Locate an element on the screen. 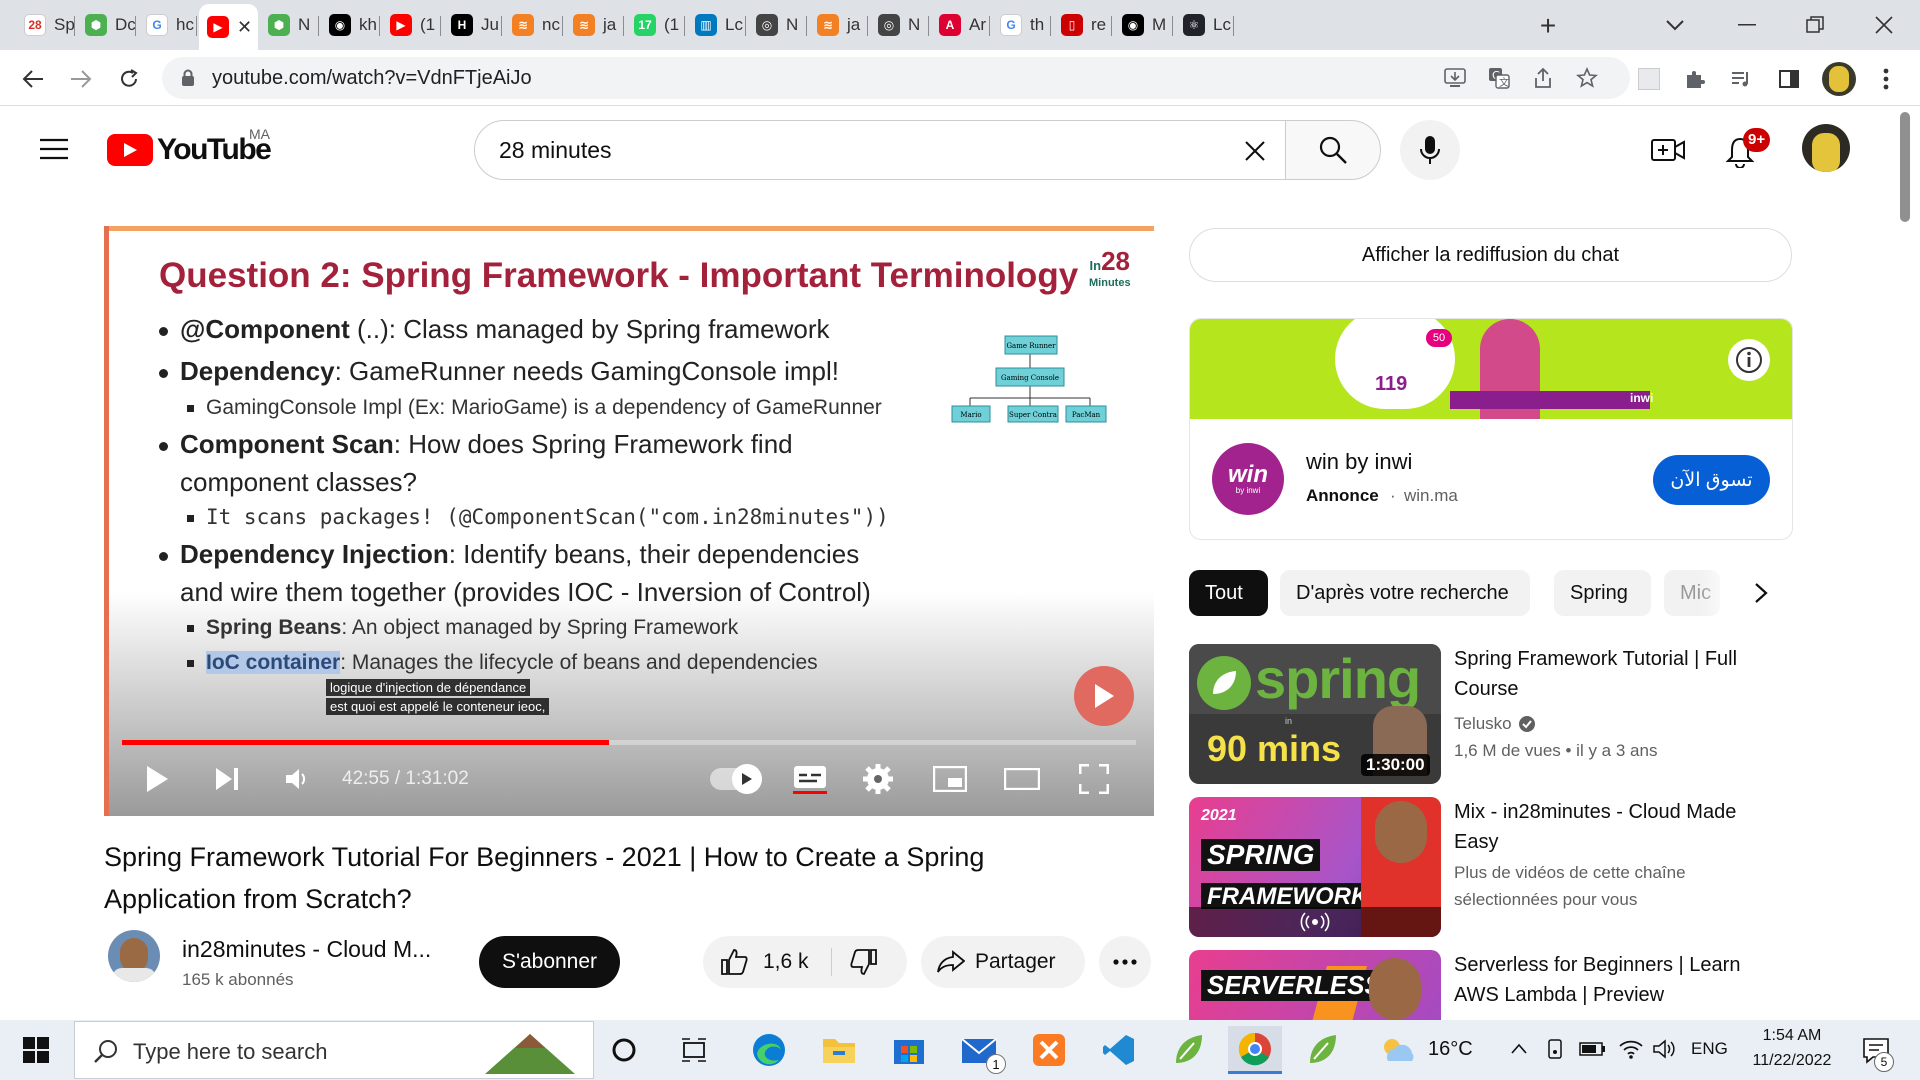 Image resolution: width=1920 pixels, height=1080 pixels. ad-cta-button: تسوق الآن is located at coordinates (1711, 480).